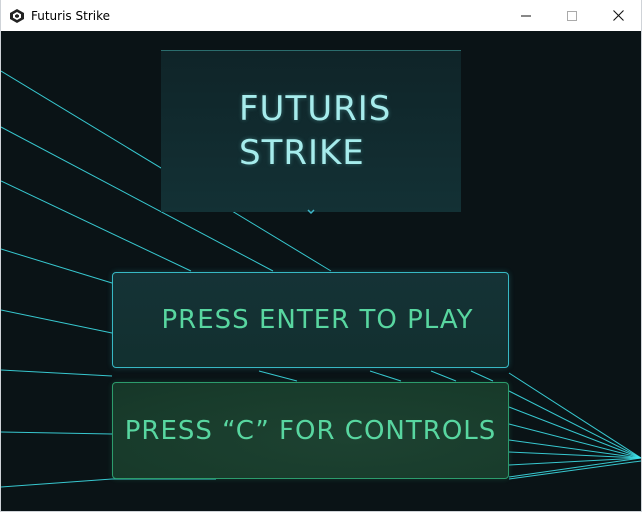 The width and height of the screenshot is (642, 512). I want to click on window-title: Futuris Strike, so click(70, 16).